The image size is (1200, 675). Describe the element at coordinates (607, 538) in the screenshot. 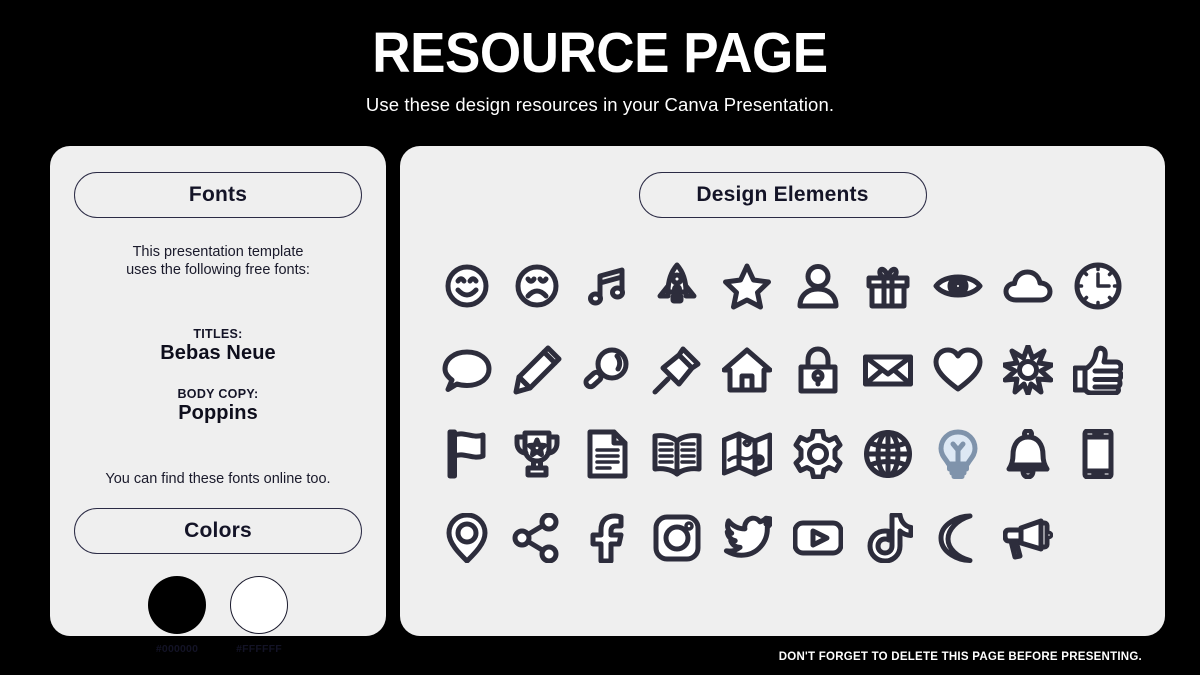

I see `facebook-icon` at that location.